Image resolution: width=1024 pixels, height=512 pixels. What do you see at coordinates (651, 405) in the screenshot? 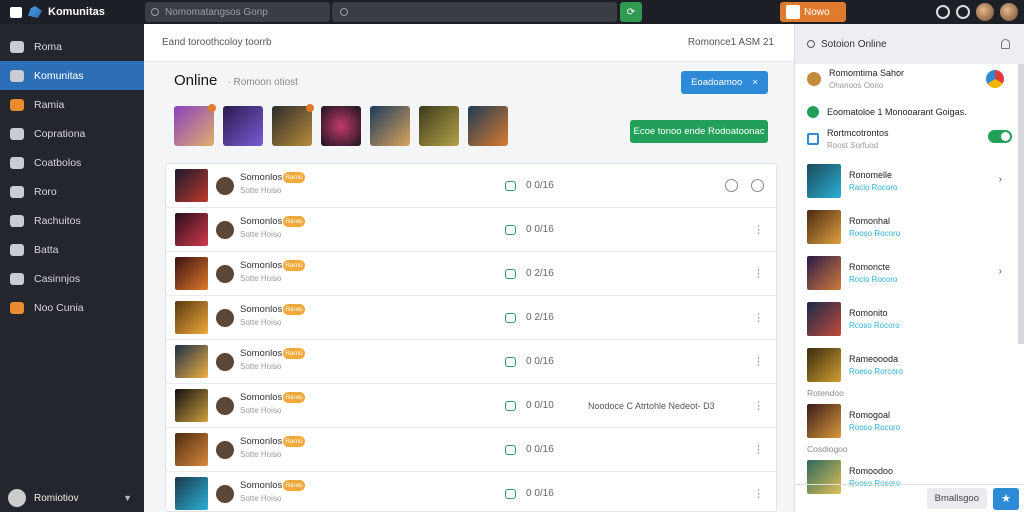
I see `row-note: Noodoce C Atrtohle Nedeot- D3` at bounding box center [651, 405].